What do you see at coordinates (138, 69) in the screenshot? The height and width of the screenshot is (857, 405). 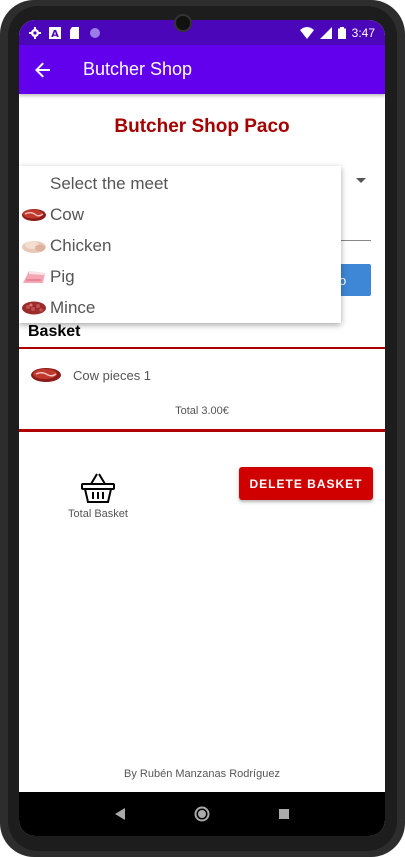 I see `app-title: Butcher Shop` at bounding box center [138, 69].